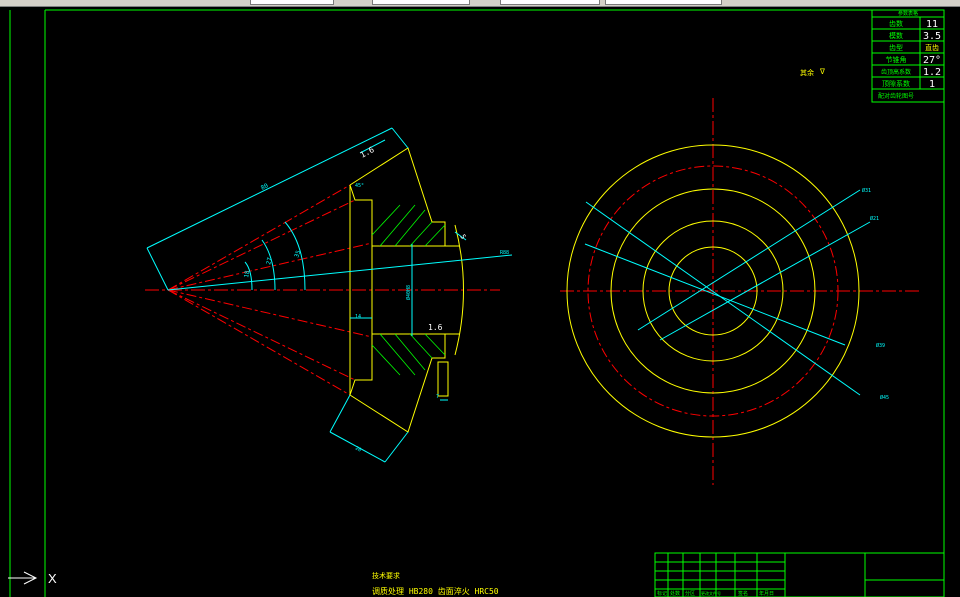 This screenshot has height=597, width=960. Describe the element at coordinates (358, 317) in the screenshot. I see `dim-width: 14` at that location.